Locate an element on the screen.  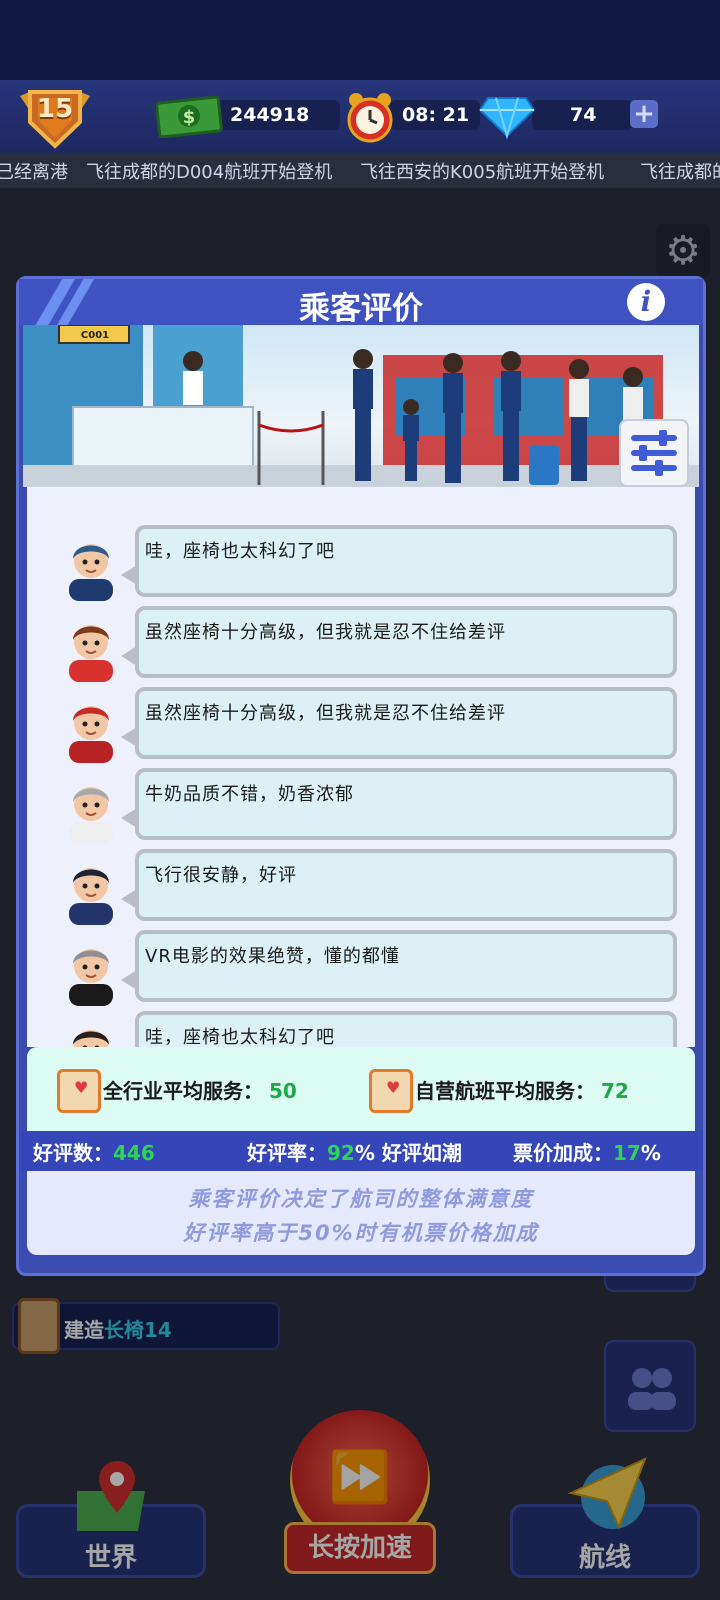
review-row: 牛奶品质不错，奶香浓郁飞往杭州👍 is located at coordinates (361, 806).